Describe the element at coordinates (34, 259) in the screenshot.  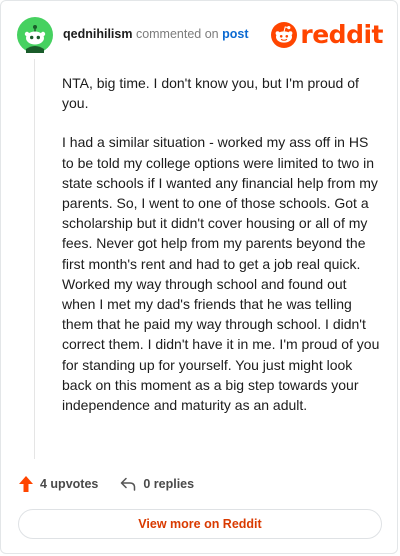
I see `thread-line` at that location.